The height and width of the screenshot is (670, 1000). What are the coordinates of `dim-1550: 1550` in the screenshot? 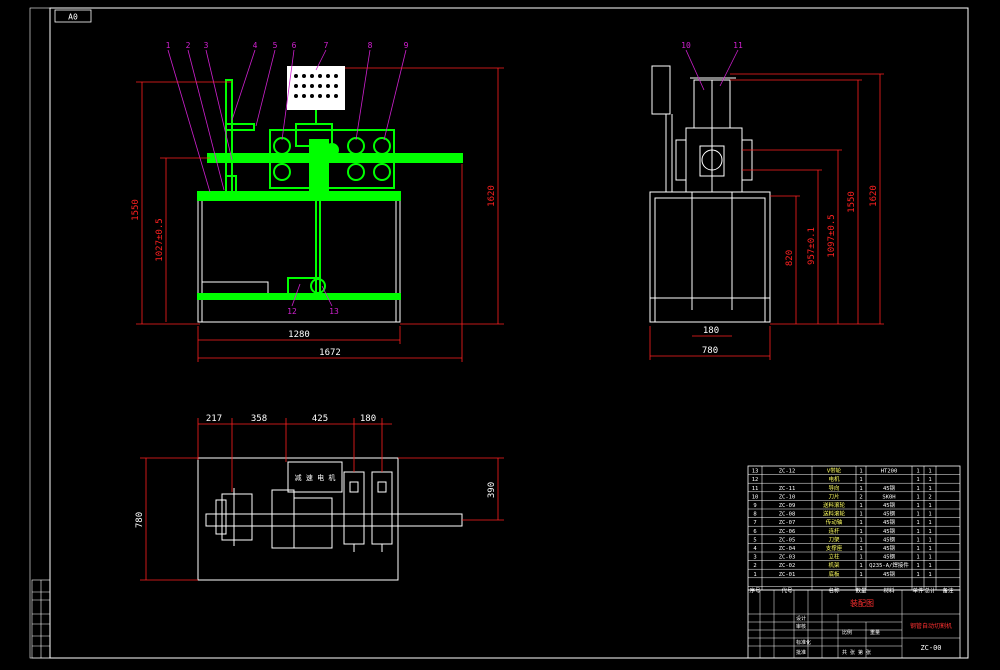 It's located at (136, 210).